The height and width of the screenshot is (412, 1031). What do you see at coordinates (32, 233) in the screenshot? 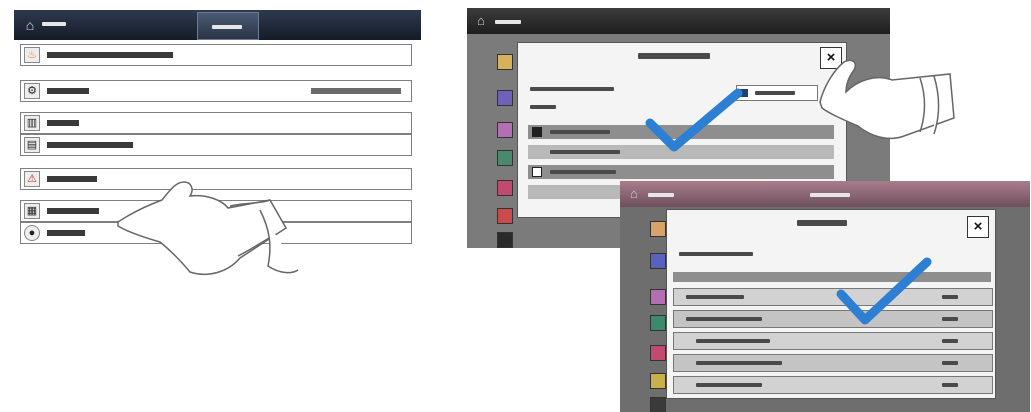
I see `toner-icon: ●` at bounding box center [32, 233].